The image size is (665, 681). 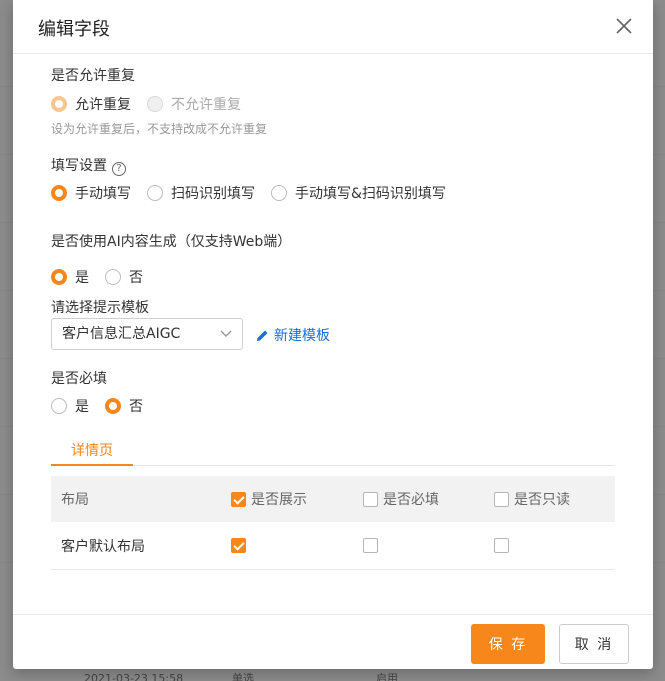 I want to click on fill-scan-radio: 扫码识别填写, so click(x=201, y=193).